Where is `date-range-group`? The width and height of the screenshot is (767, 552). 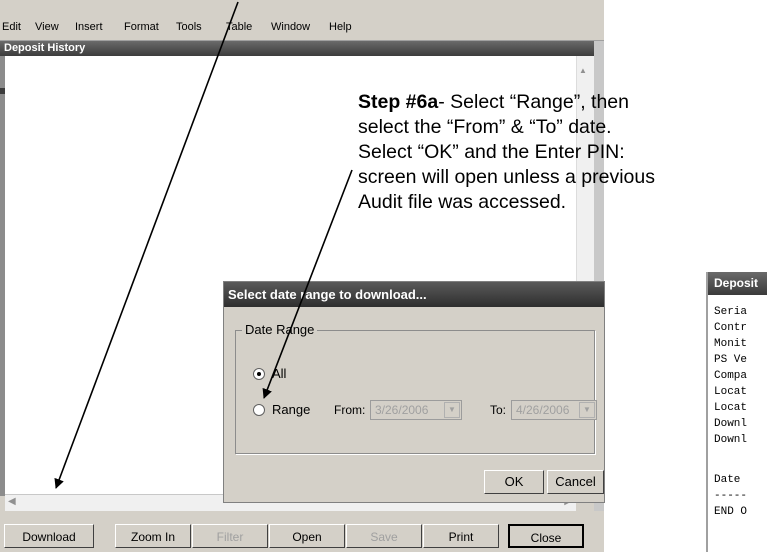 date-range-group is located at coordinates (415, 392).